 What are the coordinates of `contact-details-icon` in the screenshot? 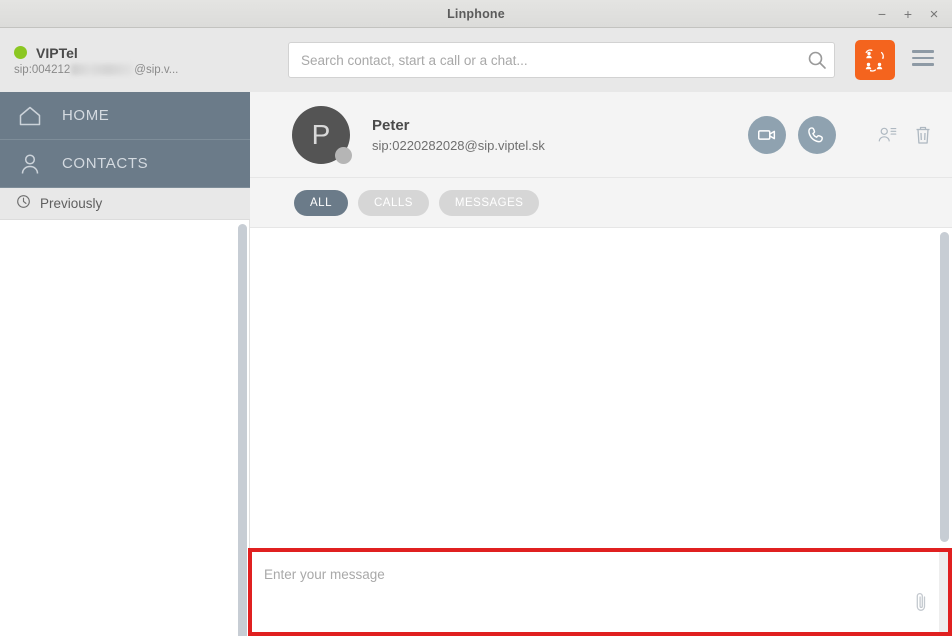 It's located at (887, 135).